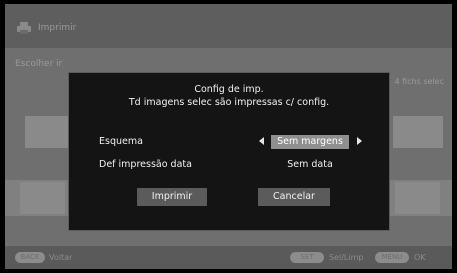  Describe the element at coordinates (30, 257) in the screenshot. I see `back-key-icon: BACK` at that location.